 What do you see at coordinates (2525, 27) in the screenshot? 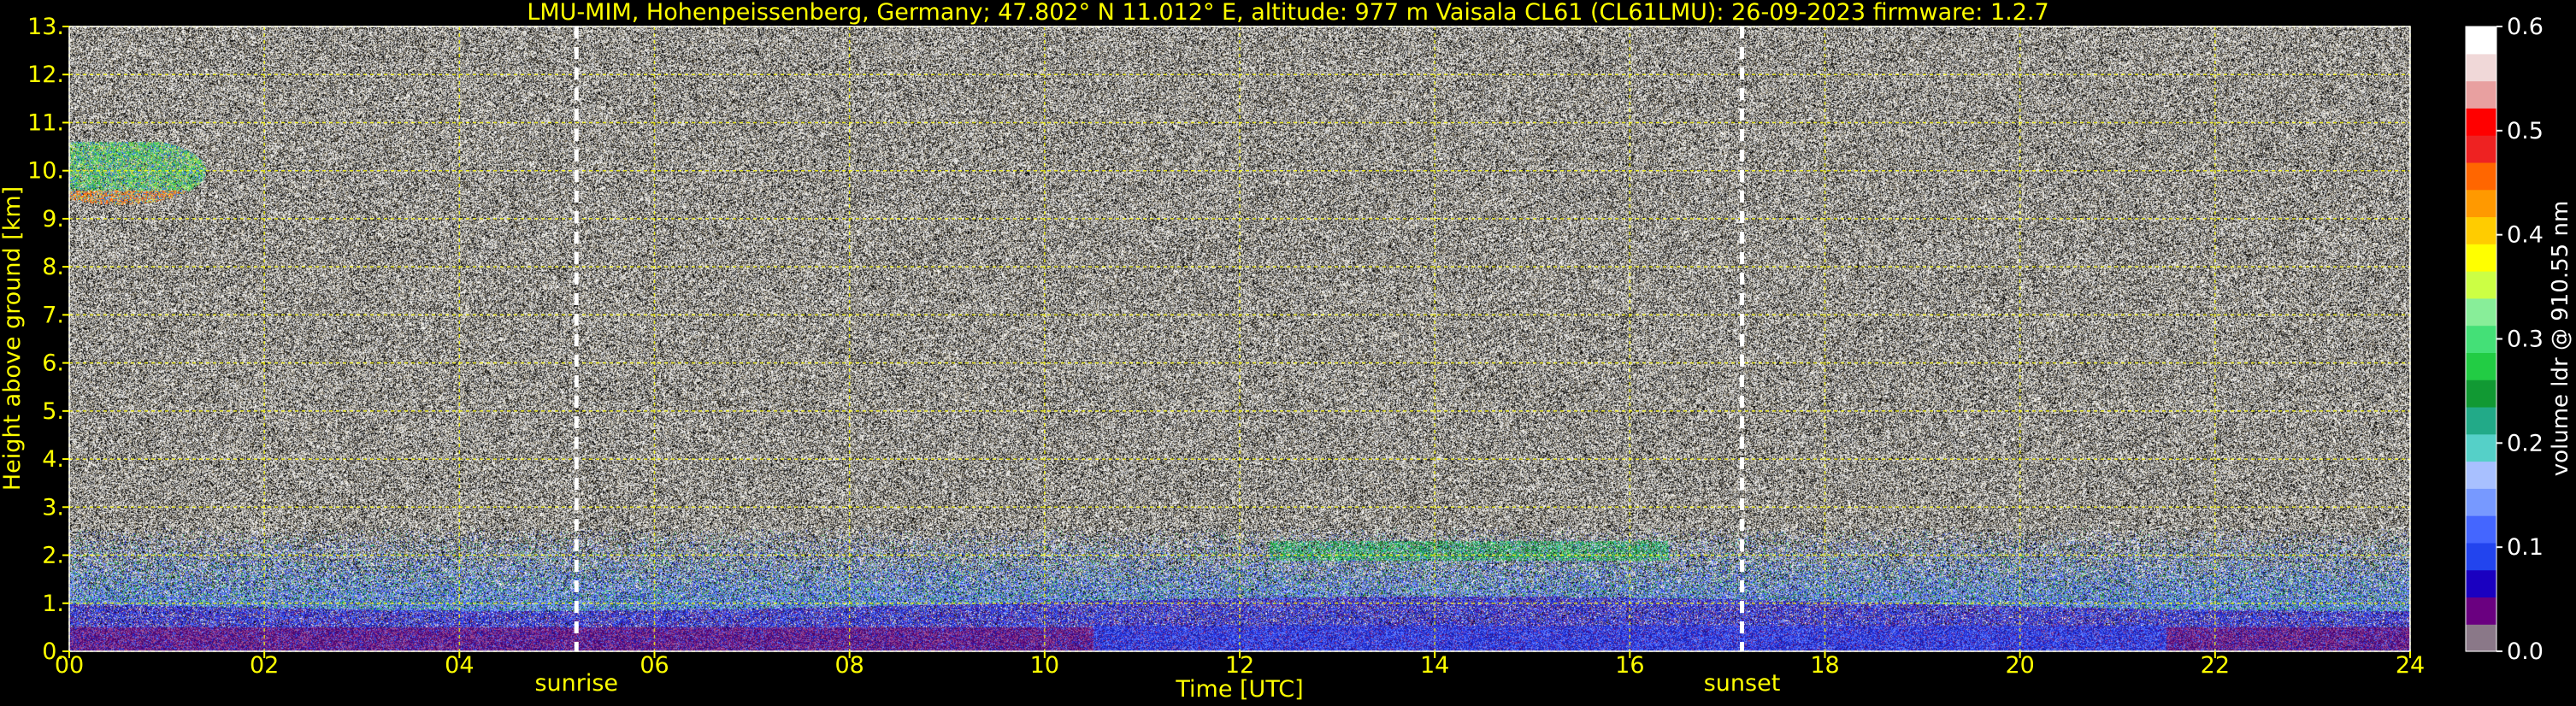
I see `colorbar-tick-label: 0.6` at bounding box center [2525, 27].